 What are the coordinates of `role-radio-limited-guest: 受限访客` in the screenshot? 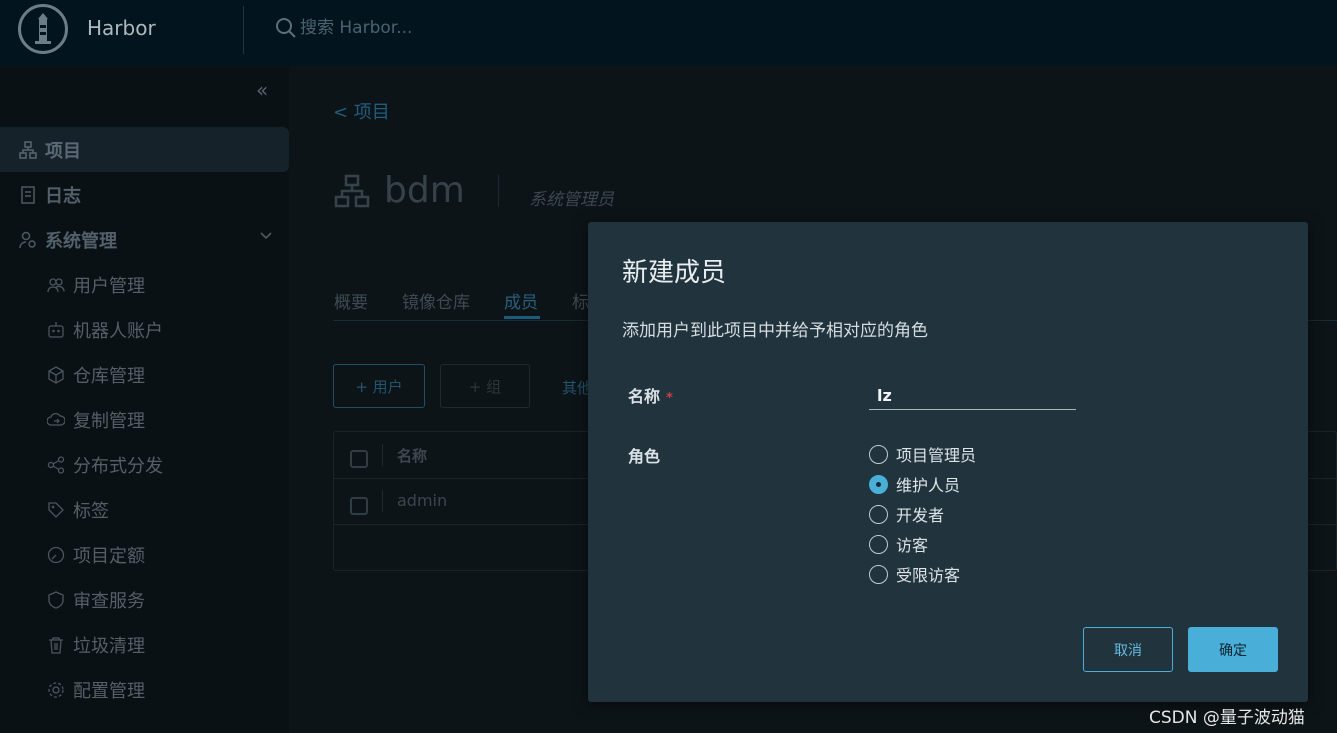 It's located at (914, 574).